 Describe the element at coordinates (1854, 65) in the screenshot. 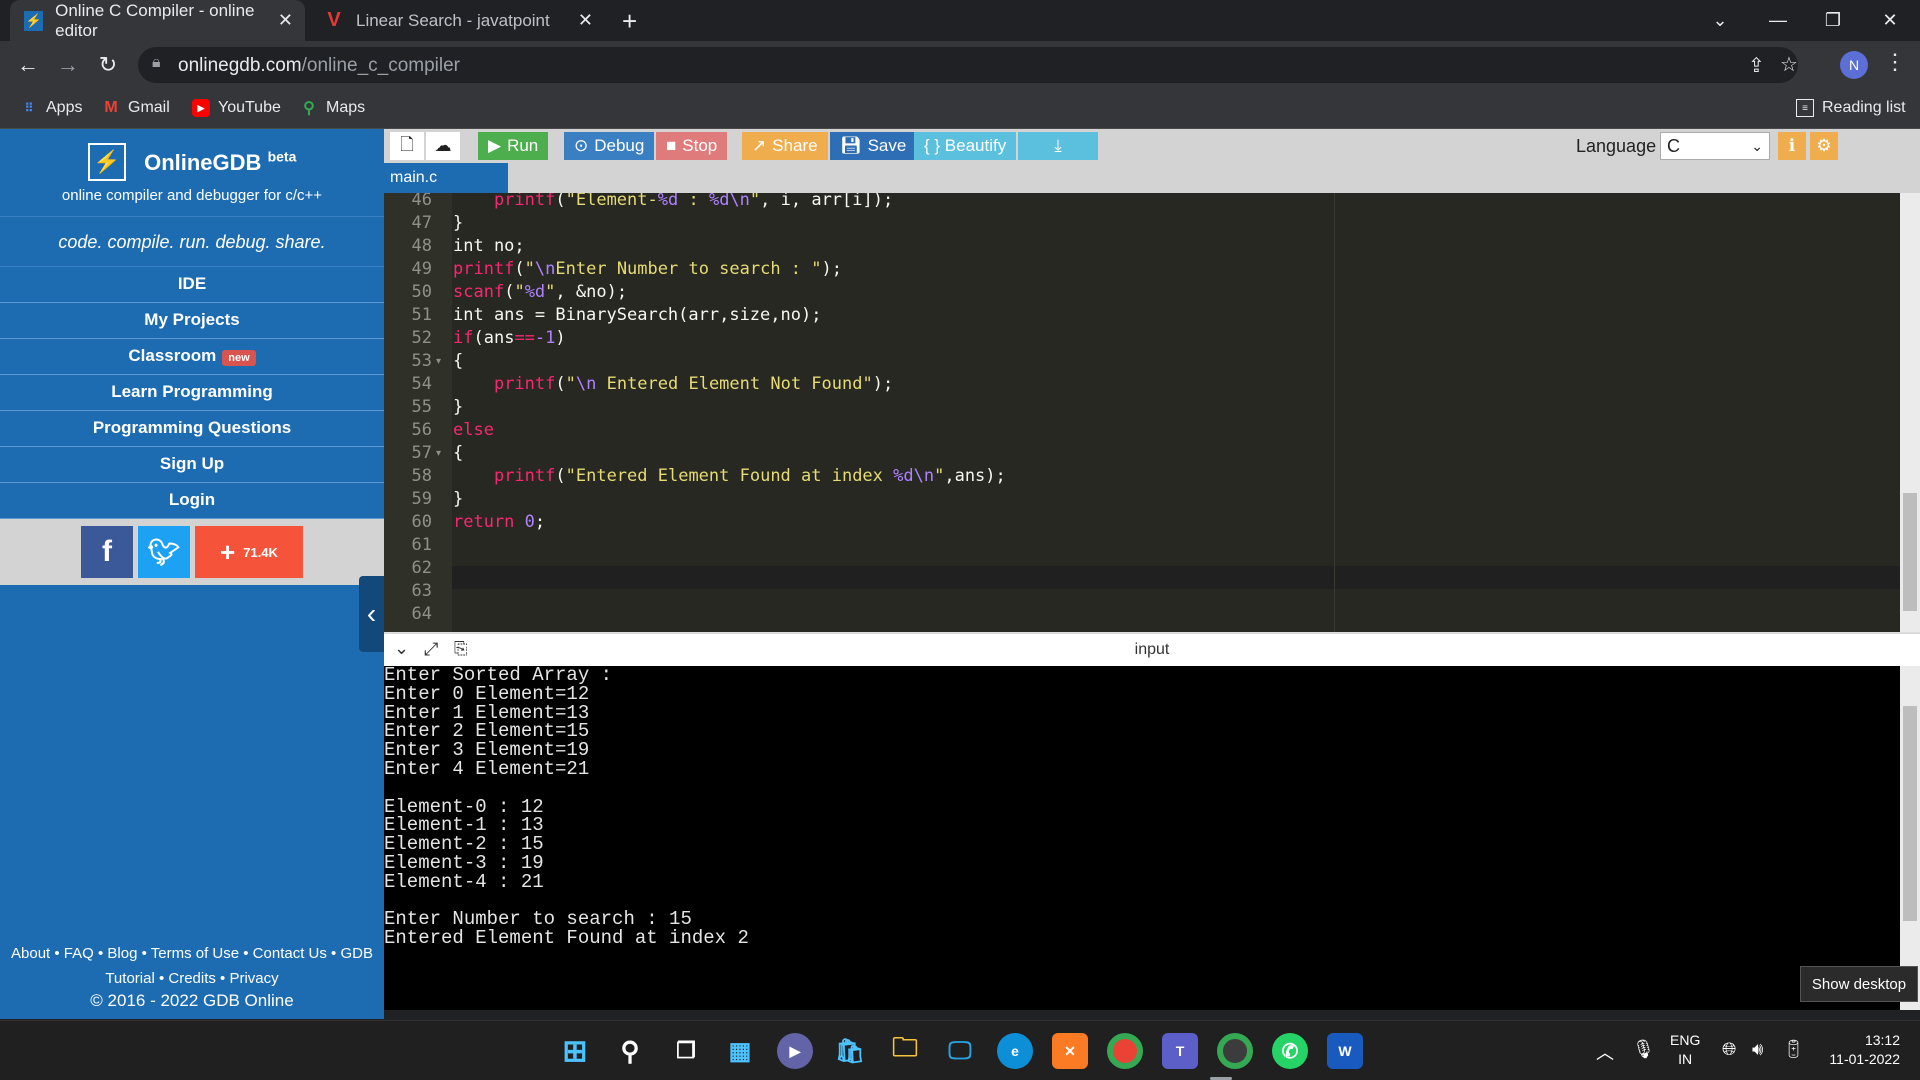

I see `profile-avatar: N` at that location.